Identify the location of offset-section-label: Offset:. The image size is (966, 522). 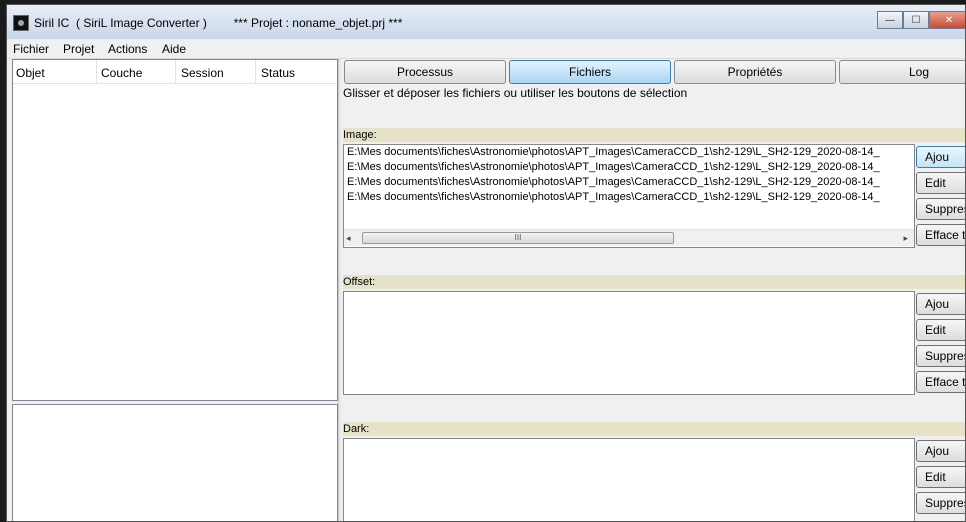
(654, 282).